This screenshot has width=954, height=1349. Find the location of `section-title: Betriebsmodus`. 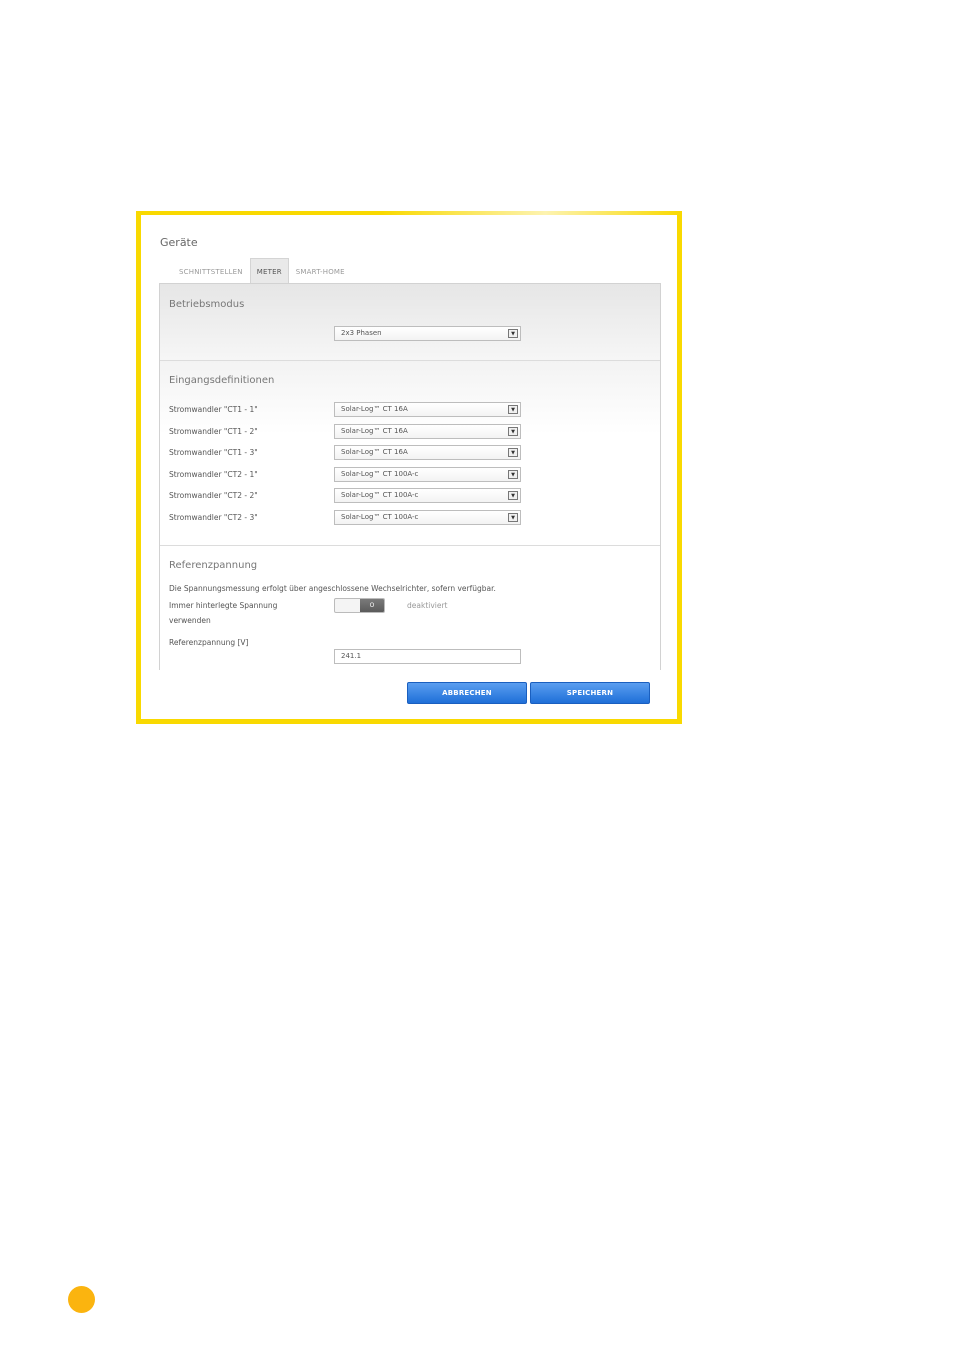

section-title: Betriebsmodus is located at coordinates (207, 304).